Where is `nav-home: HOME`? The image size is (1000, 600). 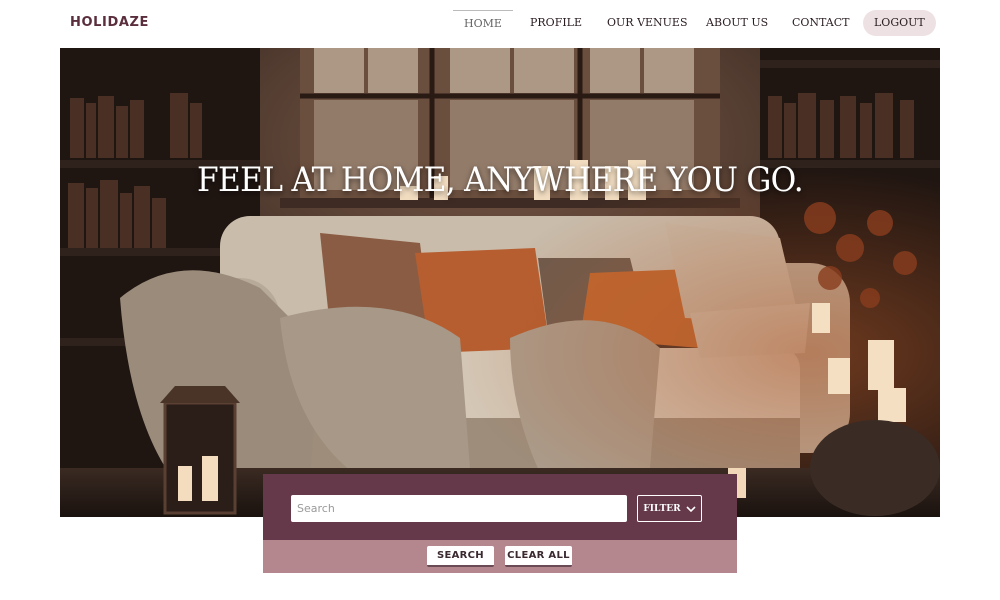 nav-home: HOME is located at coordinates (483, 23).